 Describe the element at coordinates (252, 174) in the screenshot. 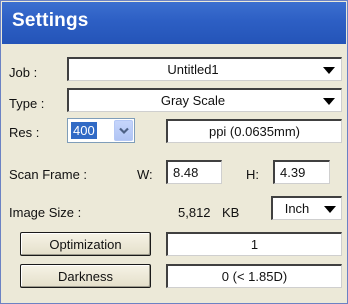

I see `scan-frame-h-label: H:` at that location.